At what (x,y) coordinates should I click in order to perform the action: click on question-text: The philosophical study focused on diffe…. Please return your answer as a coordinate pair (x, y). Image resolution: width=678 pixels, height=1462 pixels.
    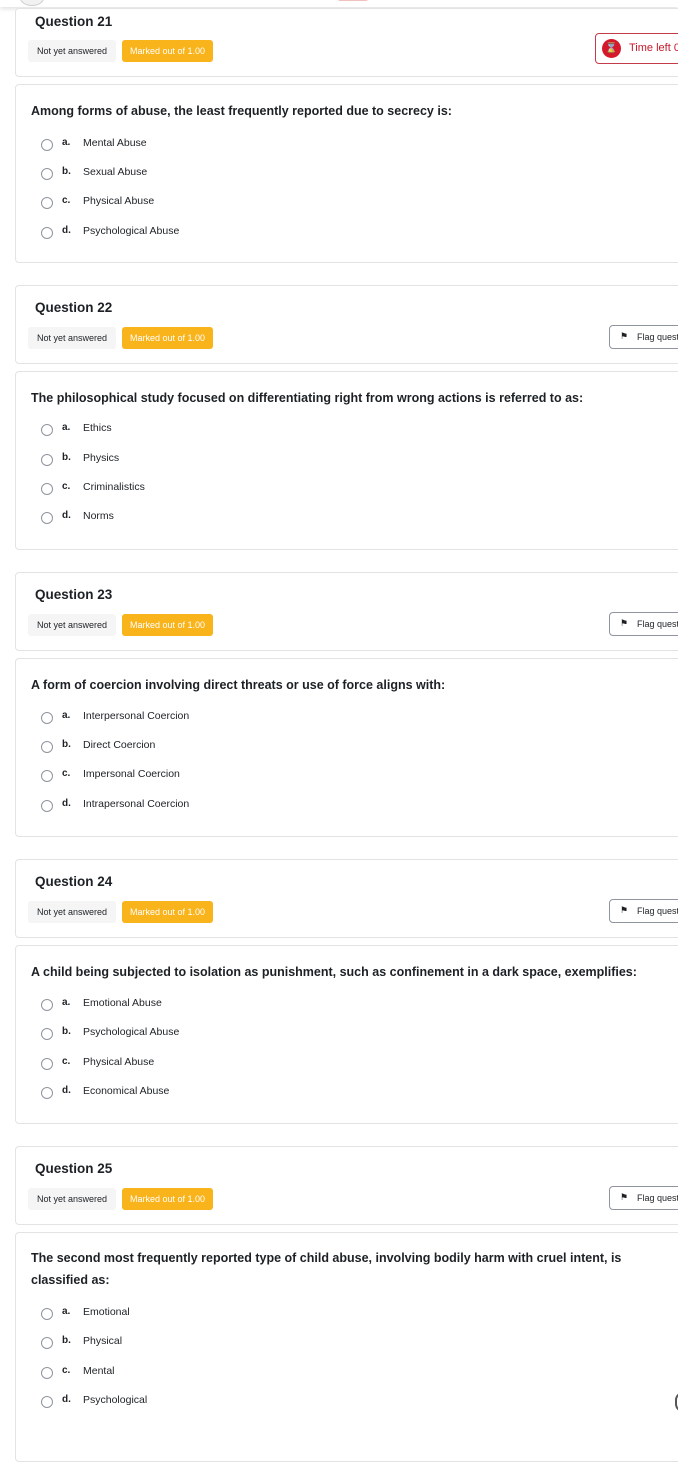
    Looking at the image, I should click on (307, 398).